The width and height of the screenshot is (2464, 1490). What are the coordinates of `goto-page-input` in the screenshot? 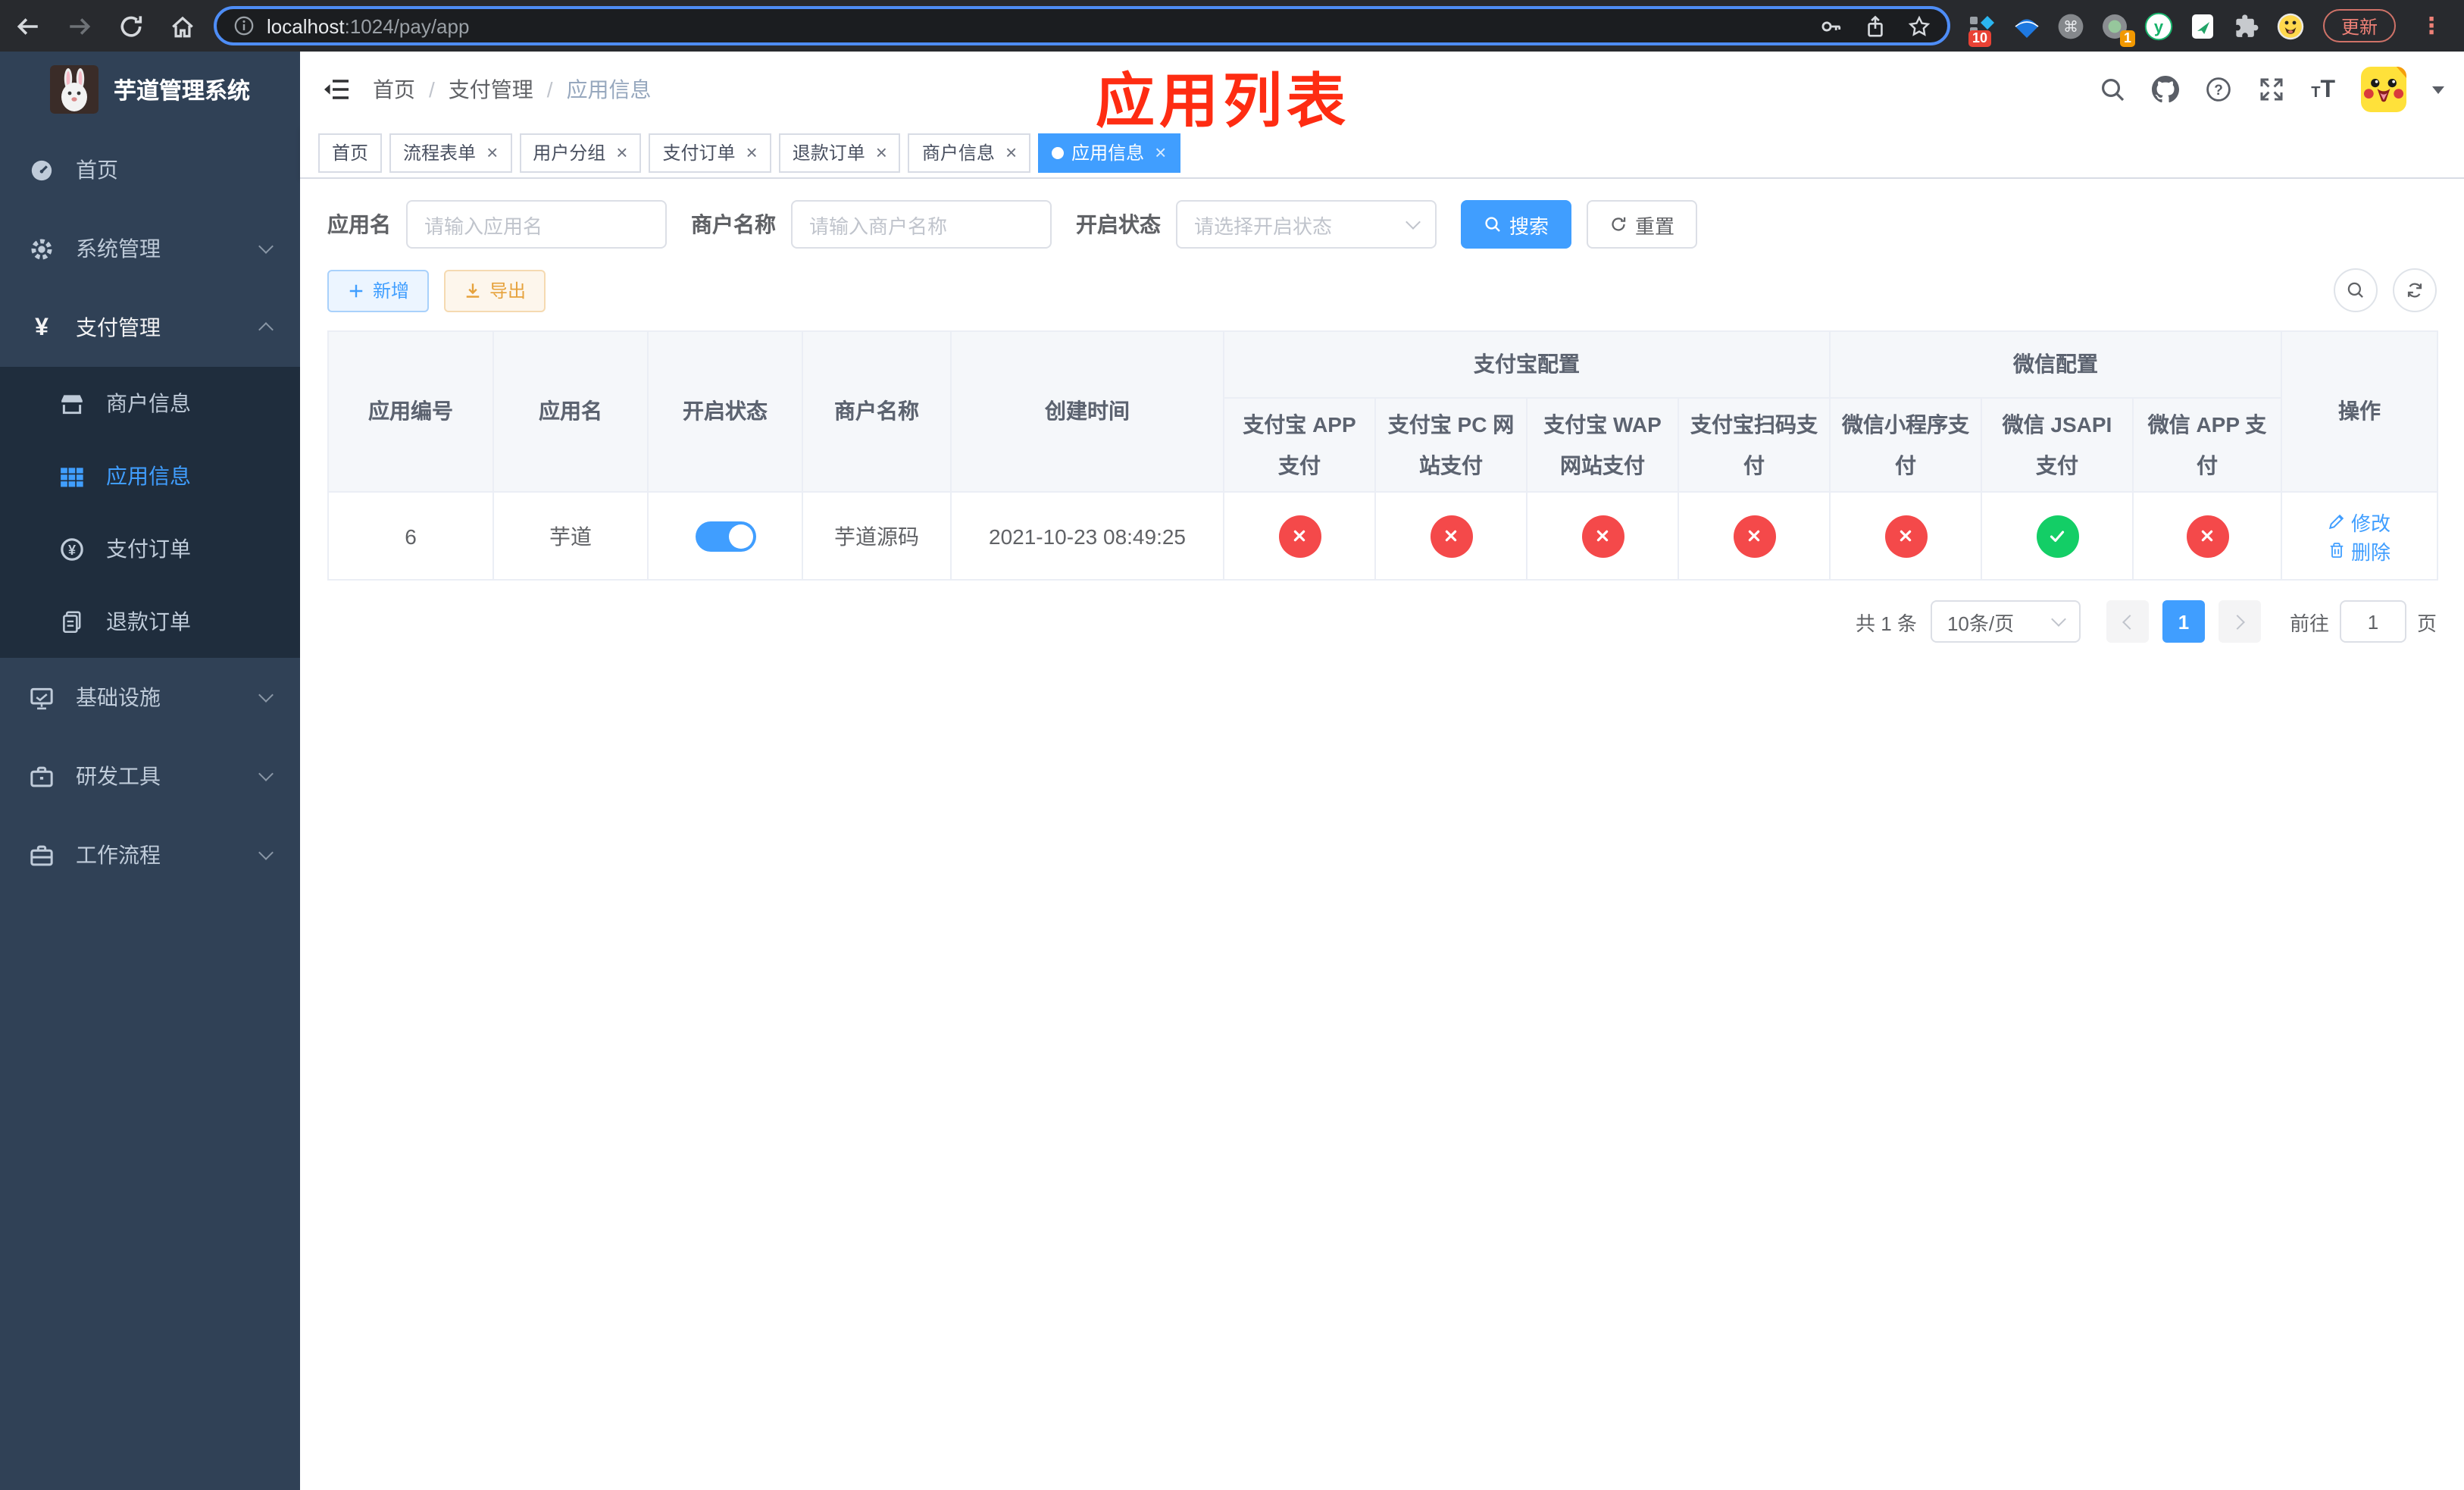 It's located at (2372, 621).